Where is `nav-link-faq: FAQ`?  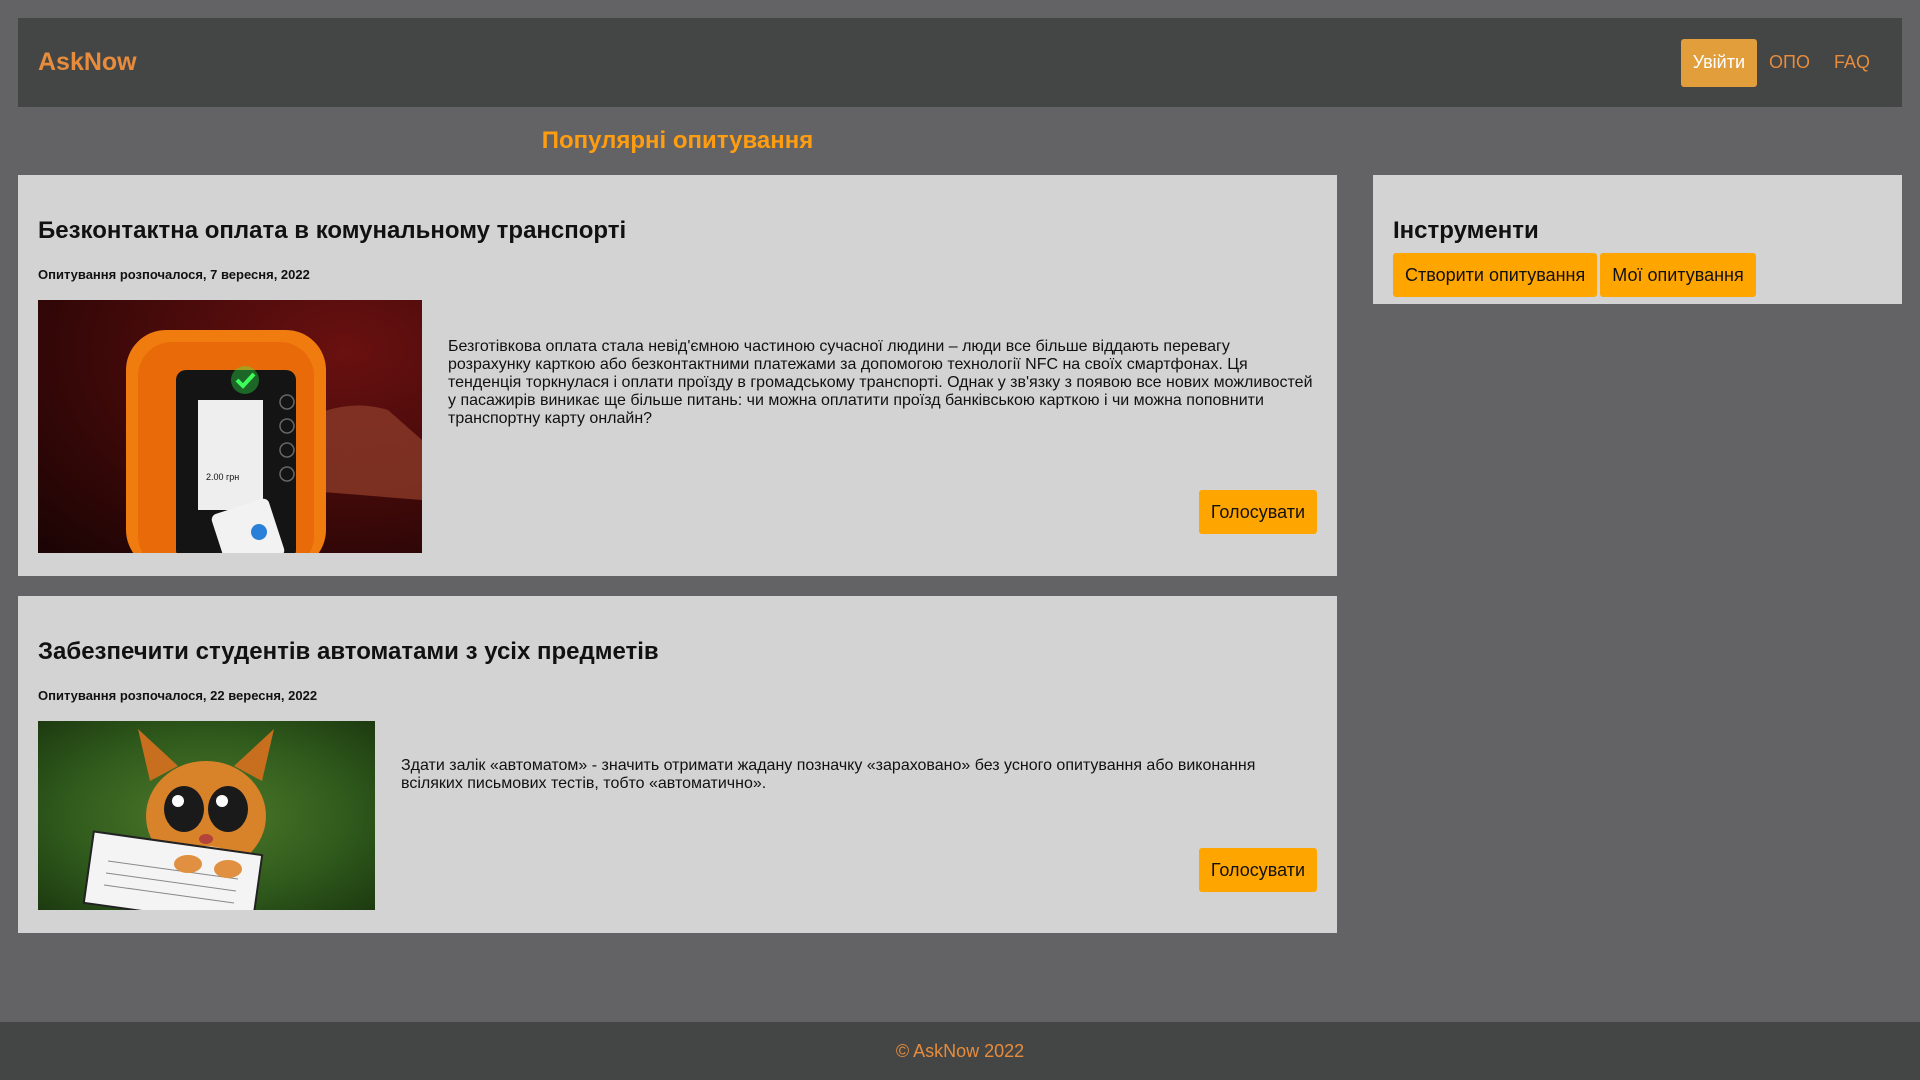
nav-link-faq: FAQ is located at coordinates (1852, 62).